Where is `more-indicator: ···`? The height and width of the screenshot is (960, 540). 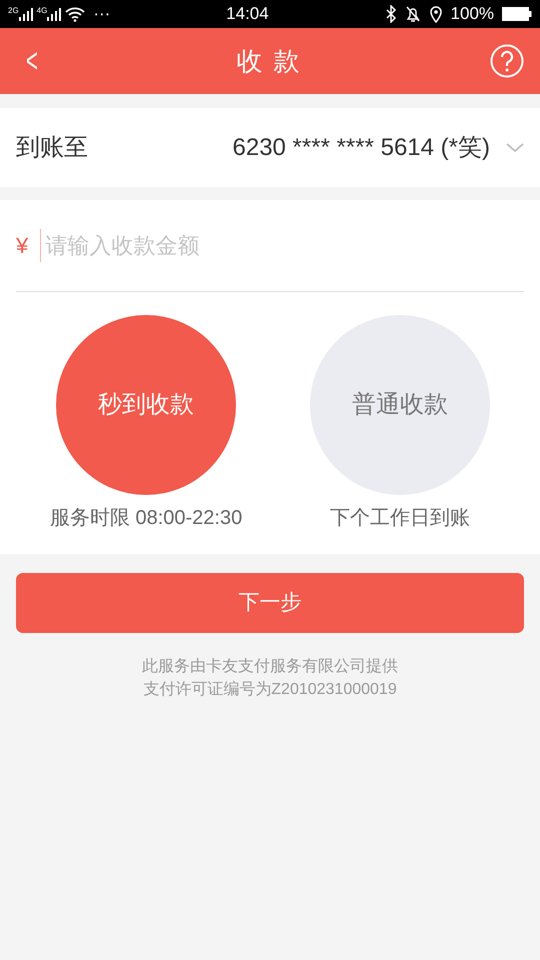 more-indicator: ··· is located at coordinates (101, 14).